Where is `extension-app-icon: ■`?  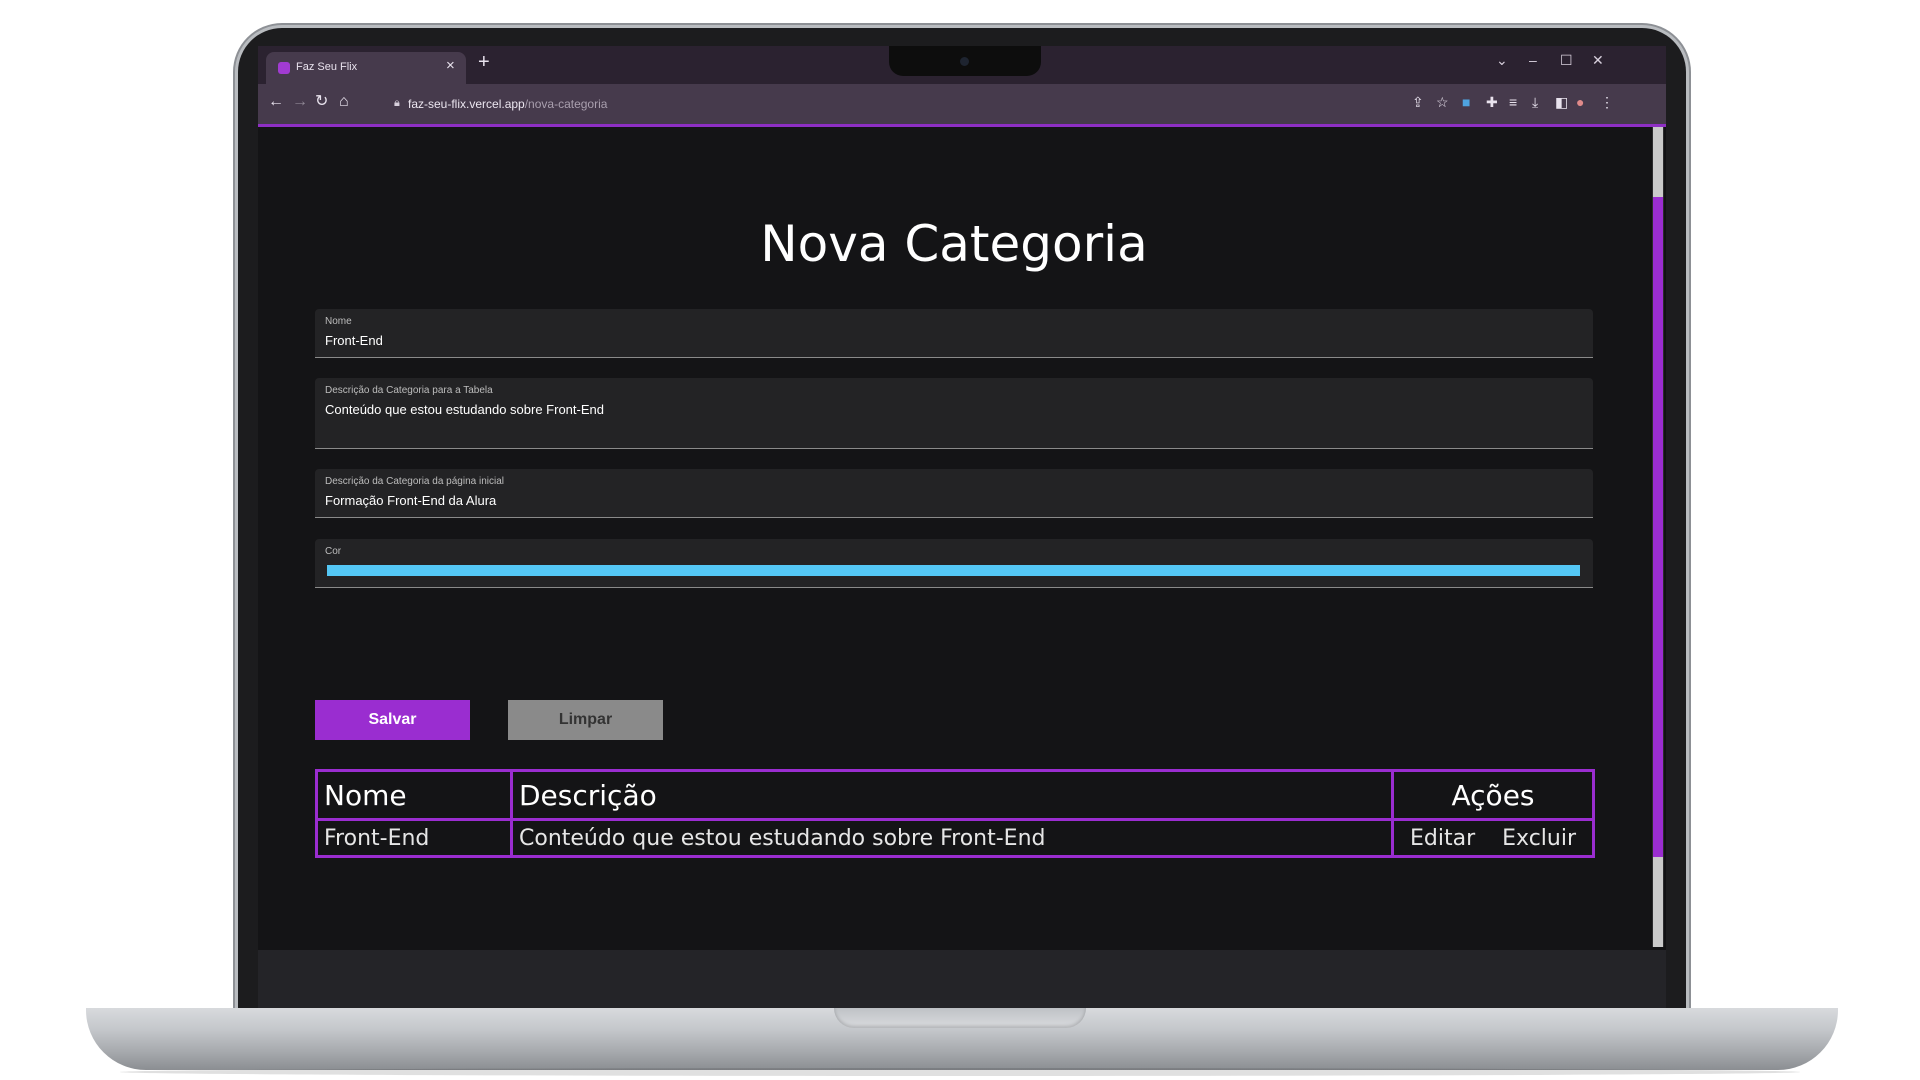 extension-app-icon: ■ is located at coordinates (1466, 102).